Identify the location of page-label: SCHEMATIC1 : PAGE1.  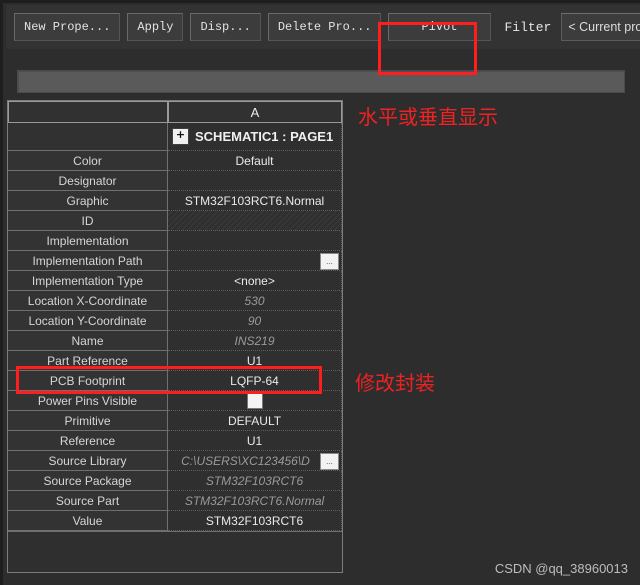
(264, 136).